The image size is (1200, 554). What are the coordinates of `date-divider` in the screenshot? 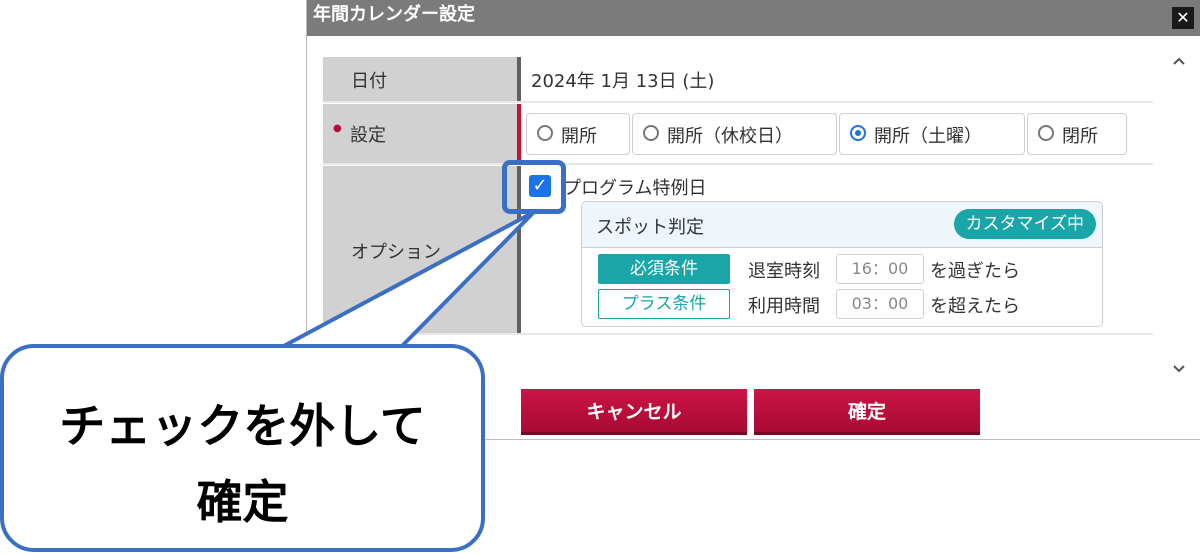 It's located at (519, 79).